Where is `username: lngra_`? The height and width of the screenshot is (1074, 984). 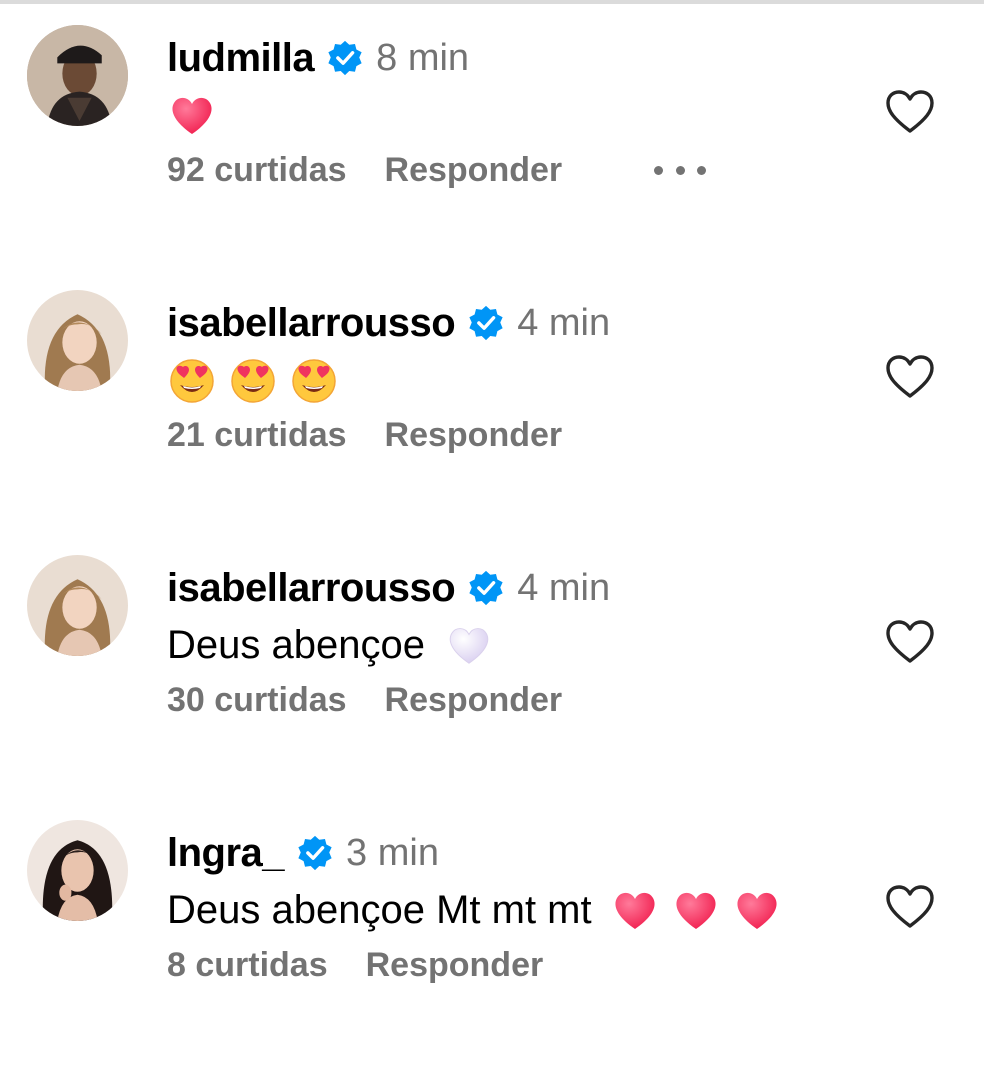 username: lngra_ is located at coordinates (226, 853).